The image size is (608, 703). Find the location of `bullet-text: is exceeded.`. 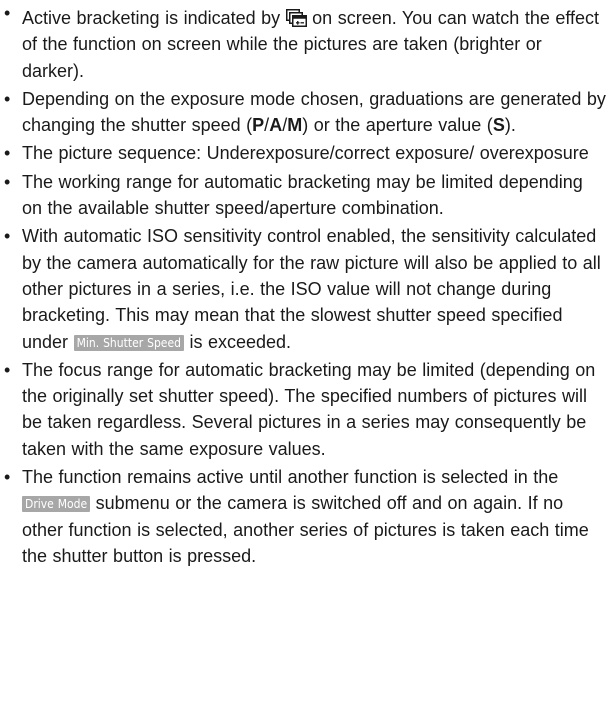

bullet-text: is exceeded. is located at coordinates (240, 341).